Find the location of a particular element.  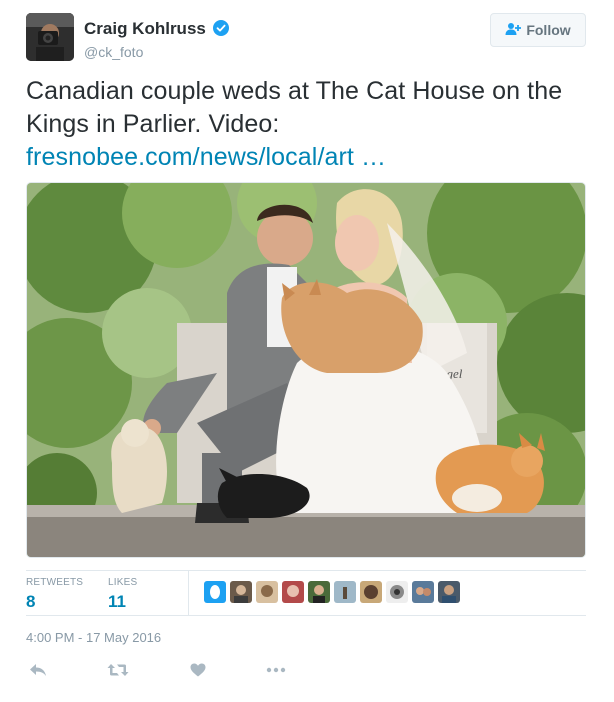

tweet-timestamp: 4:00 PM - 17 May 2016 is located at coordinates (93, 637).